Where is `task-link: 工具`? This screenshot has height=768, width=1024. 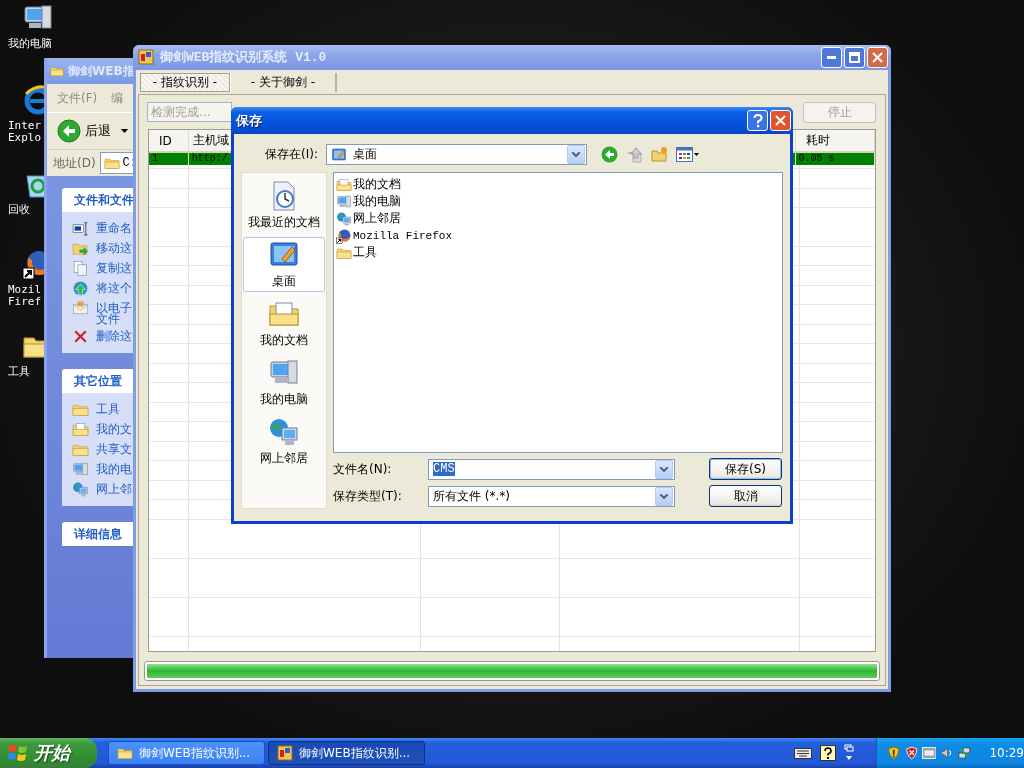
task-link: 工具 is located at coordinates (114, 408).